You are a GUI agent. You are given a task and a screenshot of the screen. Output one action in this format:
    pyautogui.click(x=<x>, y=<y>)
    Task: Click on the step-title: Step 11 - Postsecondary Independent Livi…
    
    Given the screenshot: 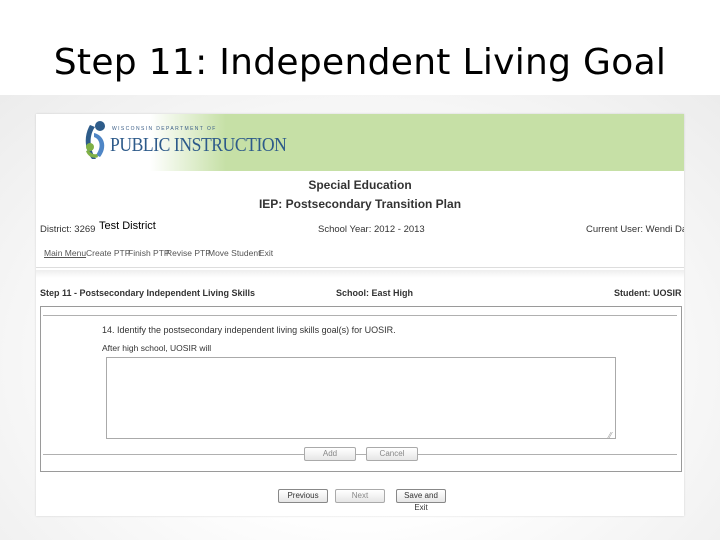 What is the action you would take?
    pyautogui.click(x=148, y=293)
    